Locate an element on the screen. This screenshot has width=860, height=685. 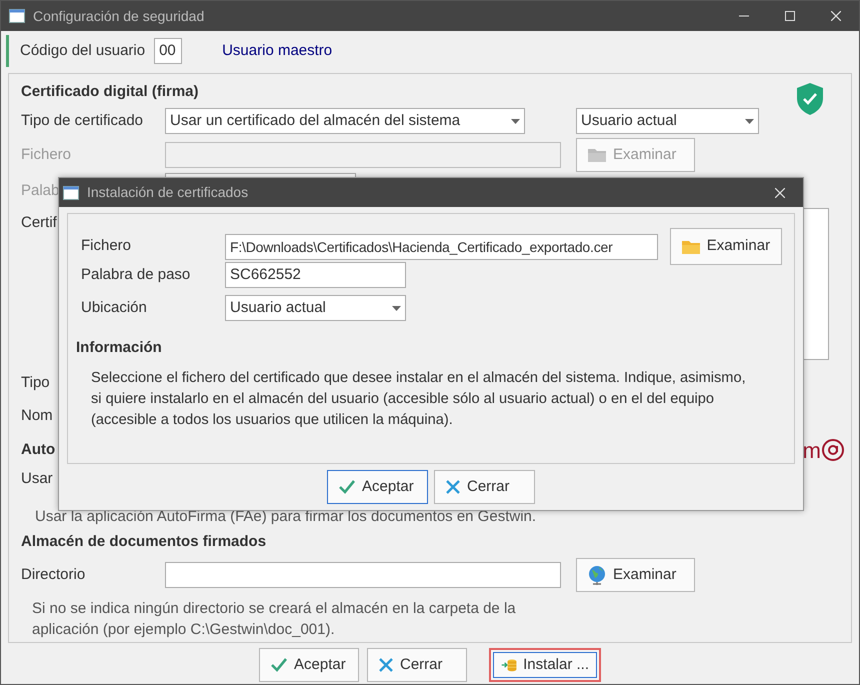
field-label: Usar is located at coordinates (37, 478).